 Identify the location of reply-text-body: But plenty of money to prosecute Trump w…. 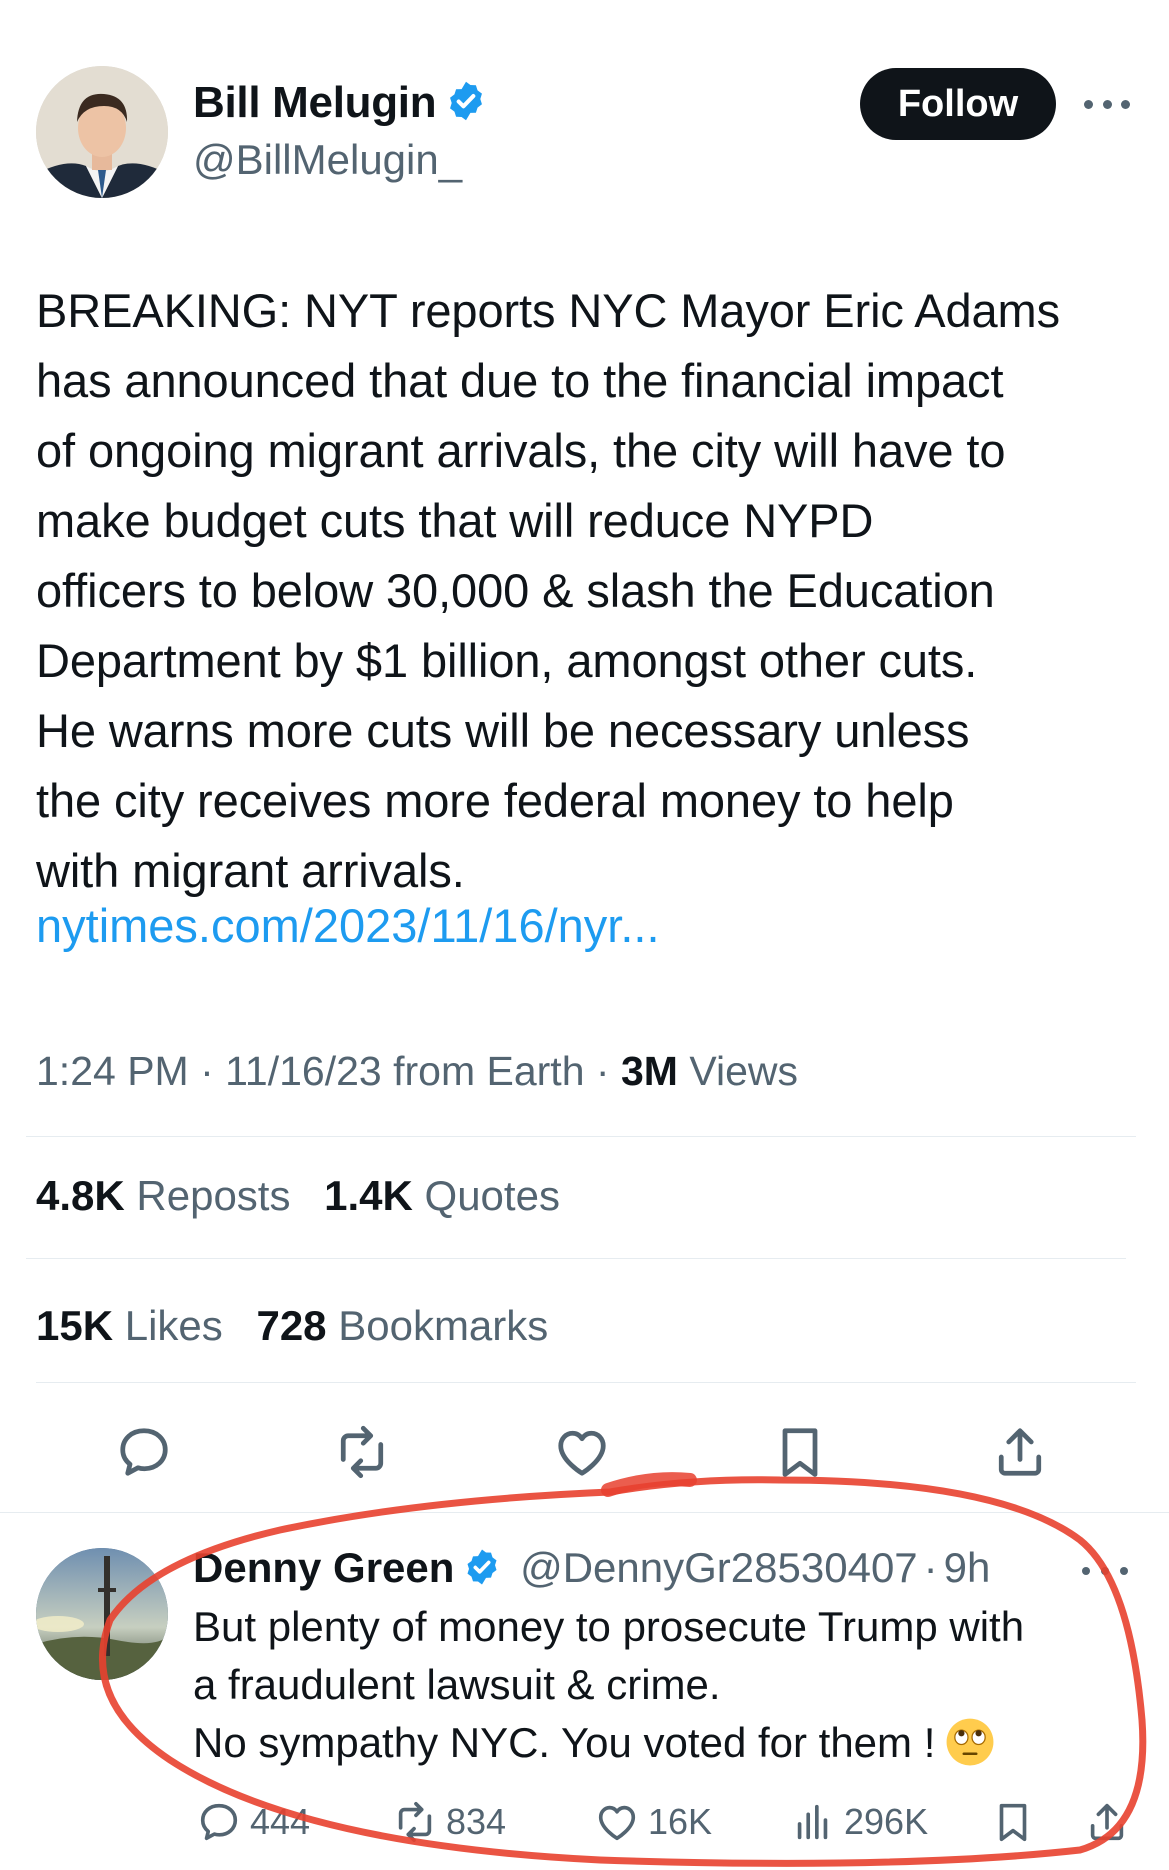
(609, 1684).